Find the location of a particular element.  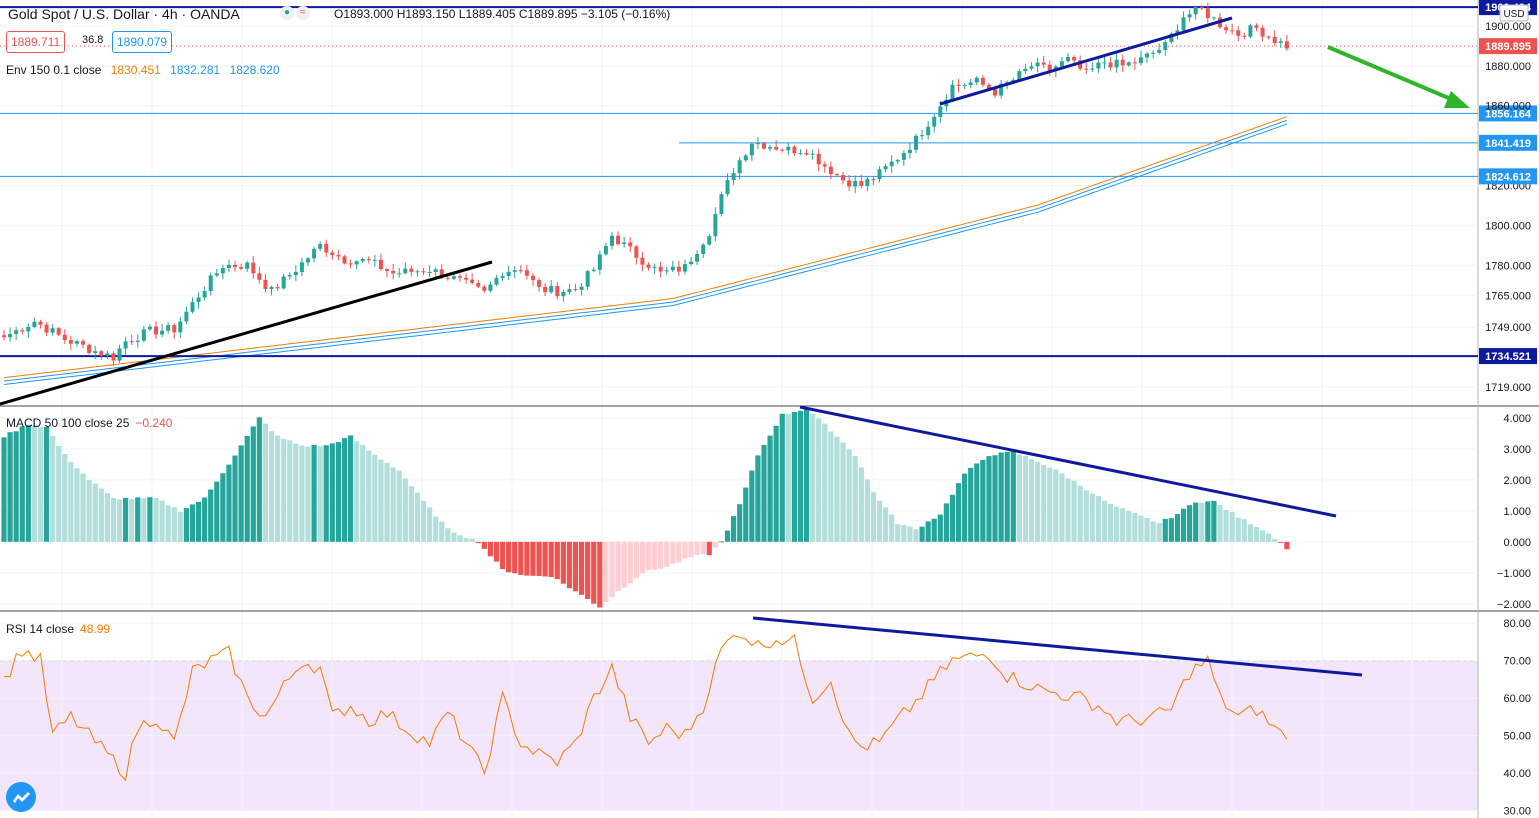

axis-tick-label: 60.00 is located at coordinates (1517, 699).